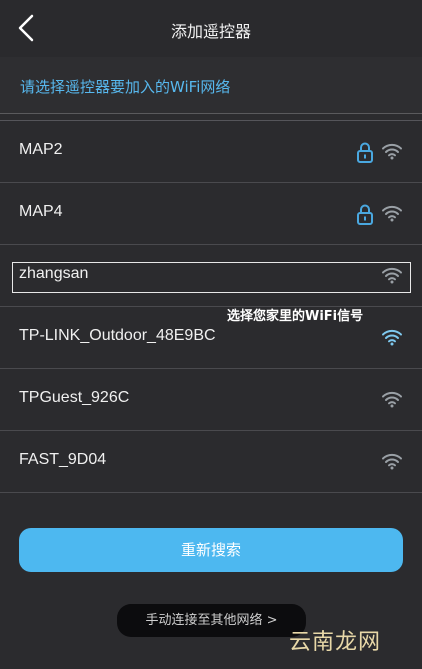 The height and width of the screenshot is (669, 422). What do you see at coordinates (211, 550) in the screenshot?
I see `refresh-search-button: 重新搜索` at bounding box center [211, 550].